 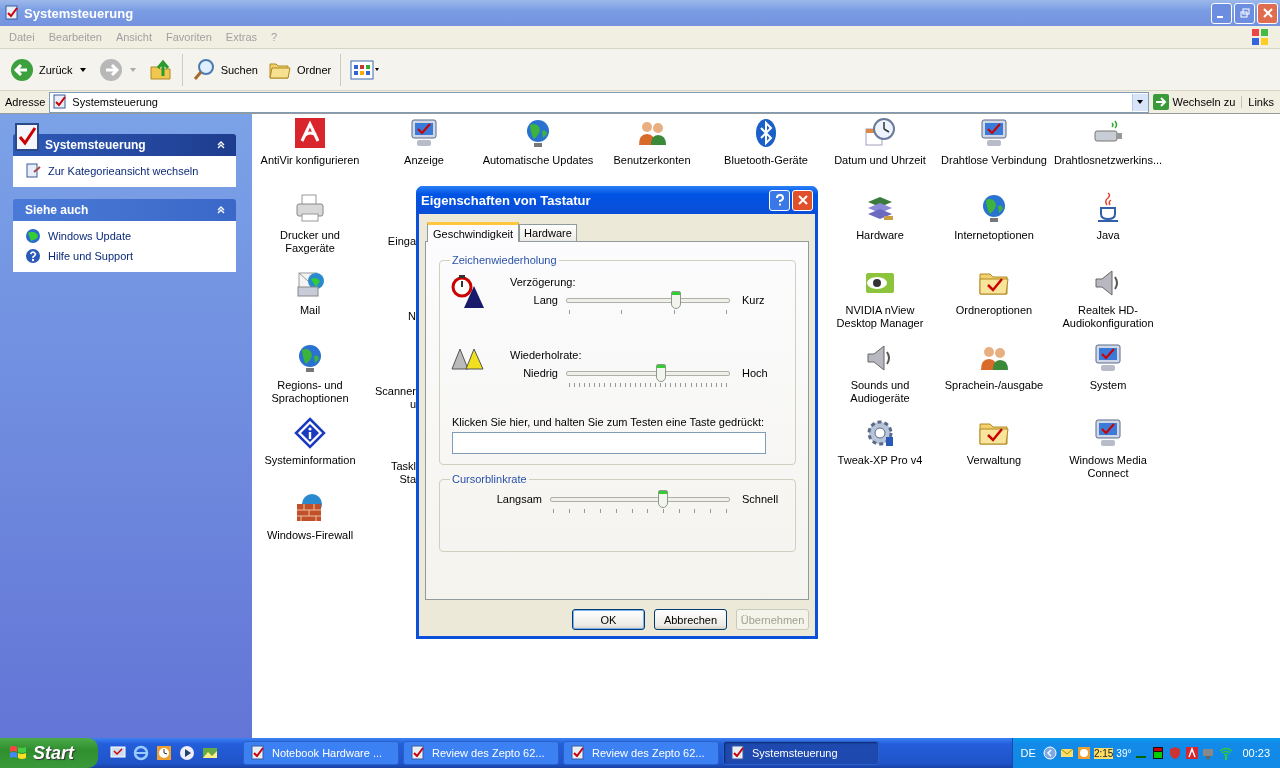 I want to click on control-panel-item: Bluetooth-Geräte, so click(x=766, y=160).